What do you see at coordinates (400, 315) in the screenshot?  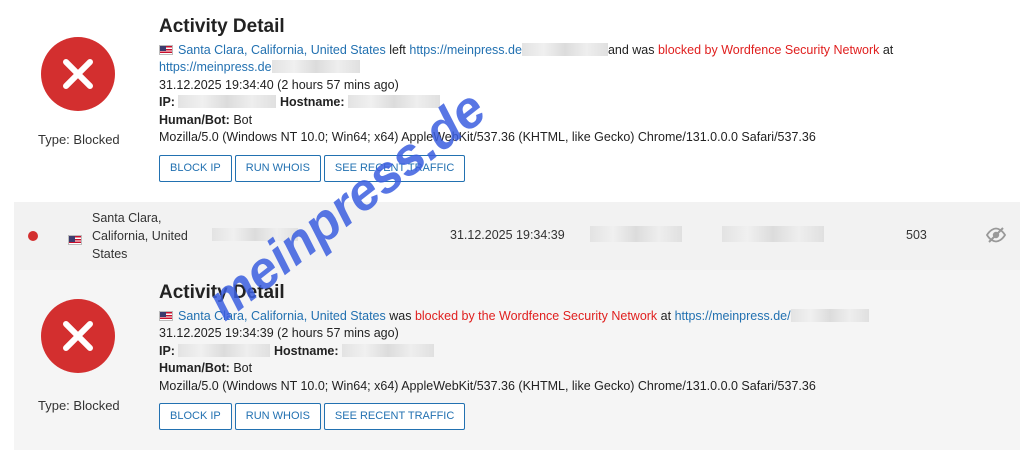 I see `text-was: was` at bounding box center [400, 315].